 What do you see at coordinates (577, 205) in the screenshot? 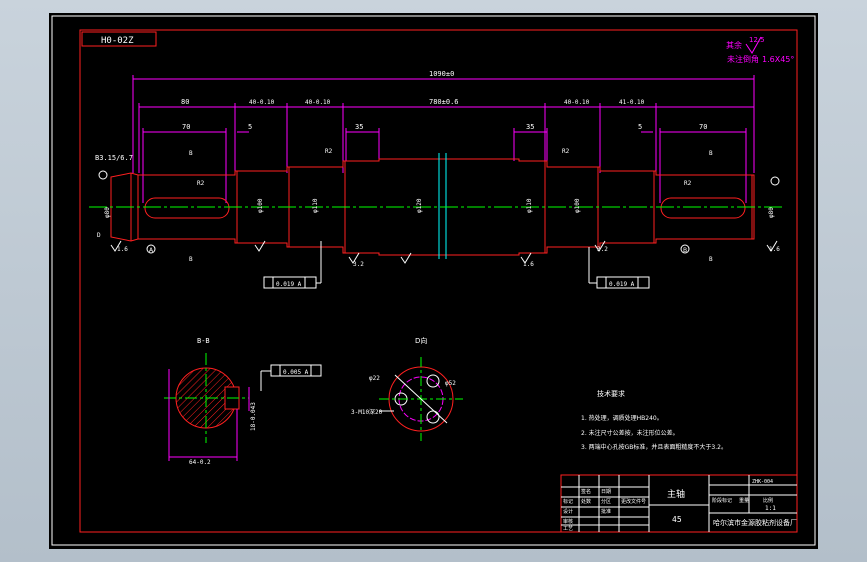
I see `diameter-bearing-right: φ100` at bounding box center [577, 205].